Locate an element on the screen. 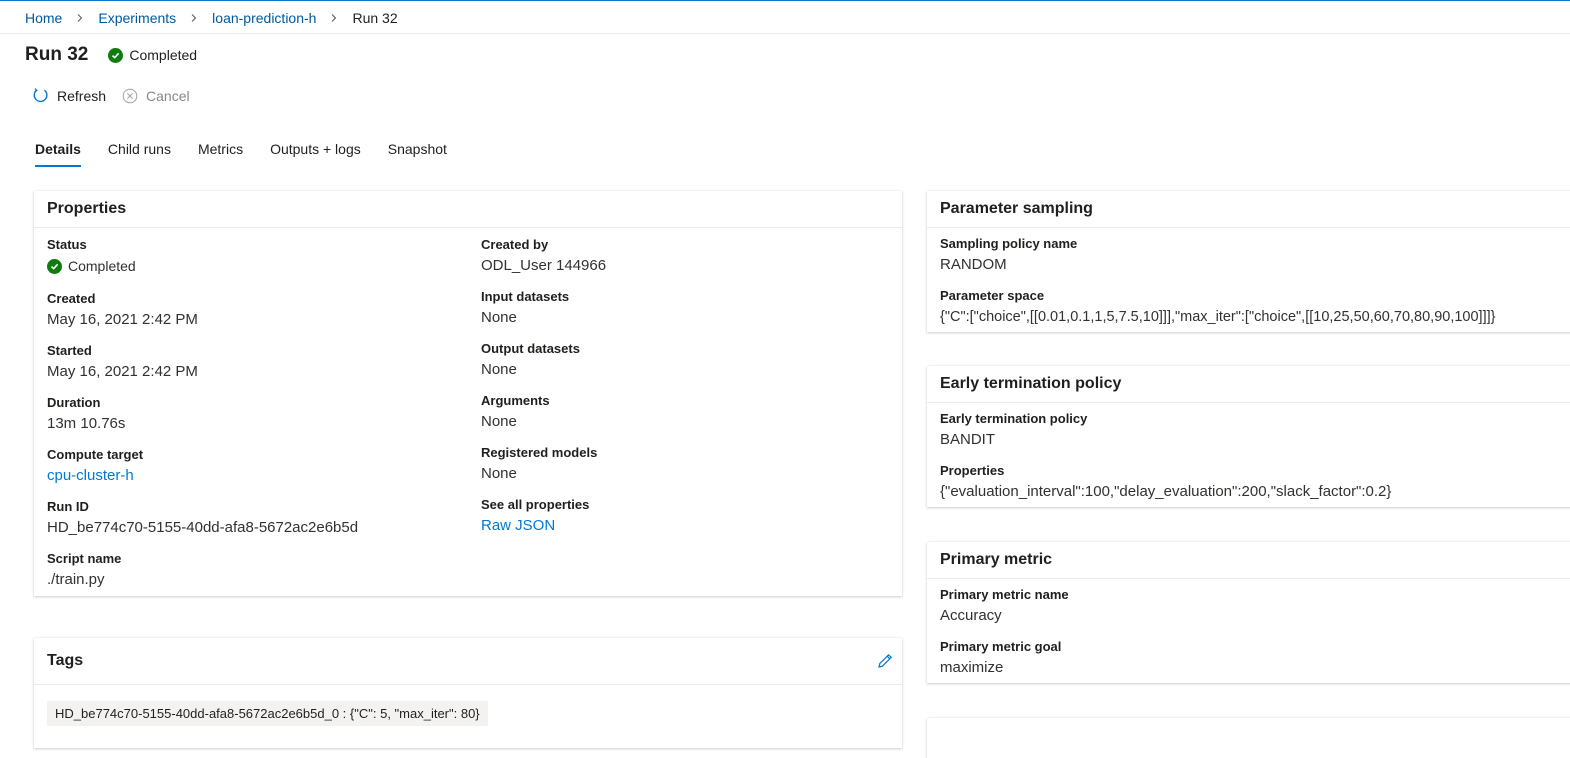 The height and width of the screenshot is (758, 1570). cancel-circle-icon is located at coordinates (130, 95).